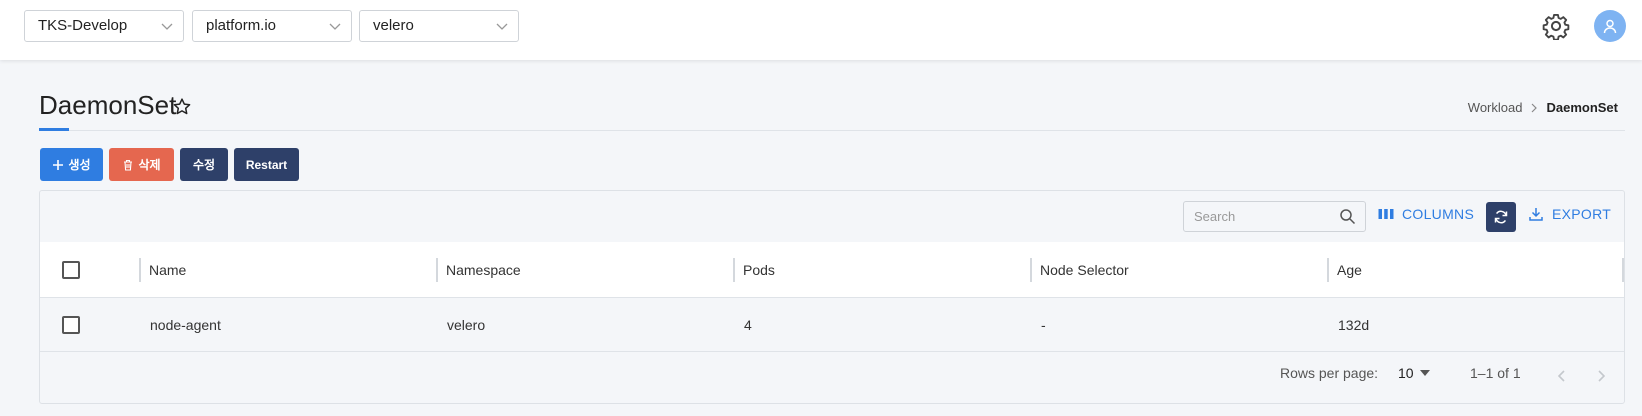 This screenshot has height=416, width=1642. What do you see at coordinates (54, 129) in the screenshot?
I see `title-accent-bar` at bounding box center [54, 129].